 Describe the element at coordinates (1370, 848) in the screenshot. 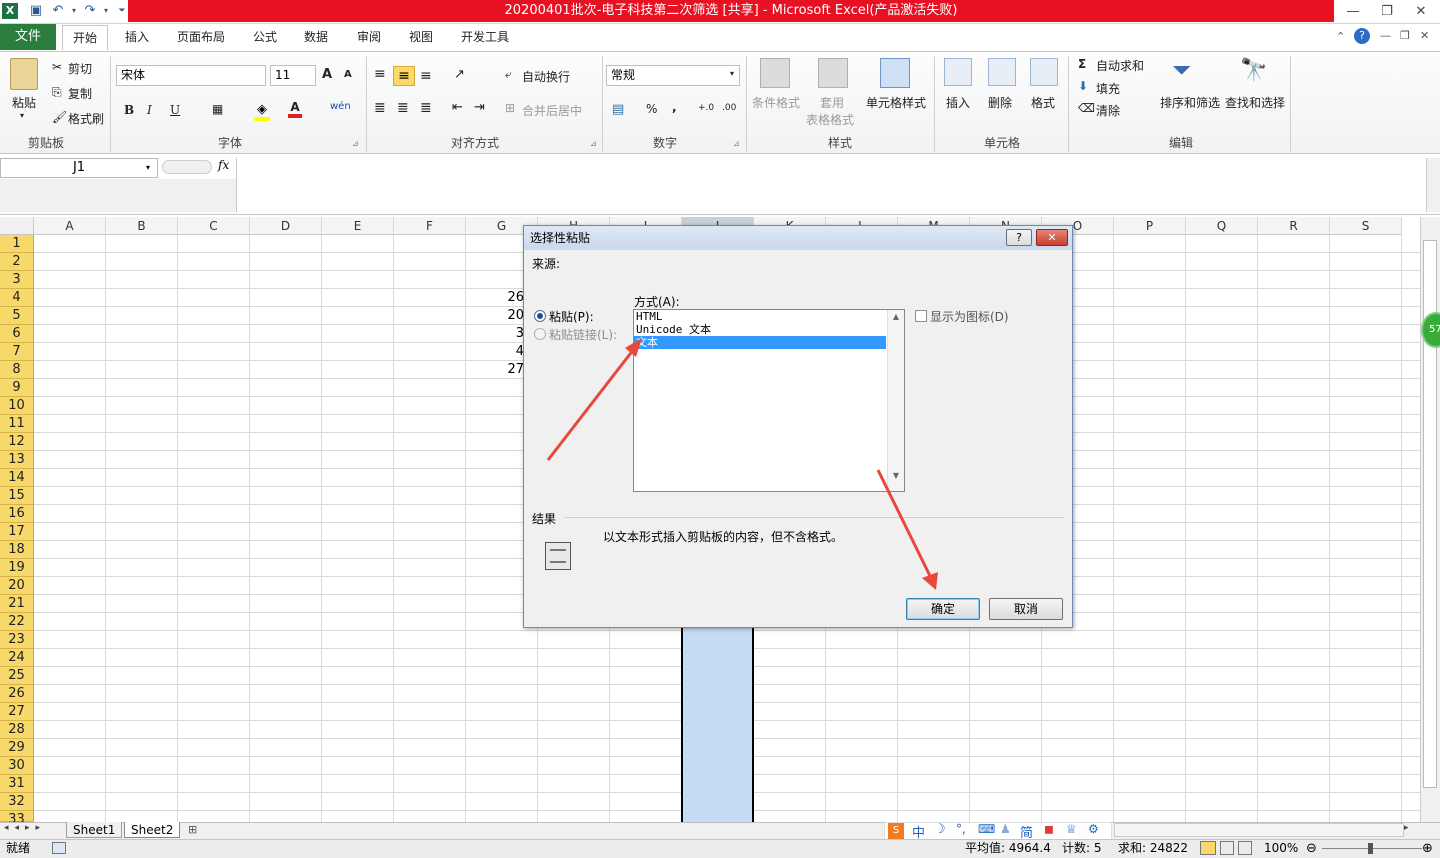

I see `zoom-slider-thumb` at that location.